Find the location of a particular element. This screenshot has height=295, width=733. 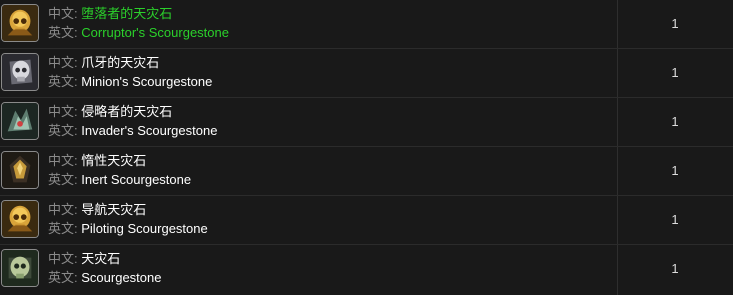

chinese-name-line: 中文: 爪牙的天灾石 is located at coordinates (103, 63).